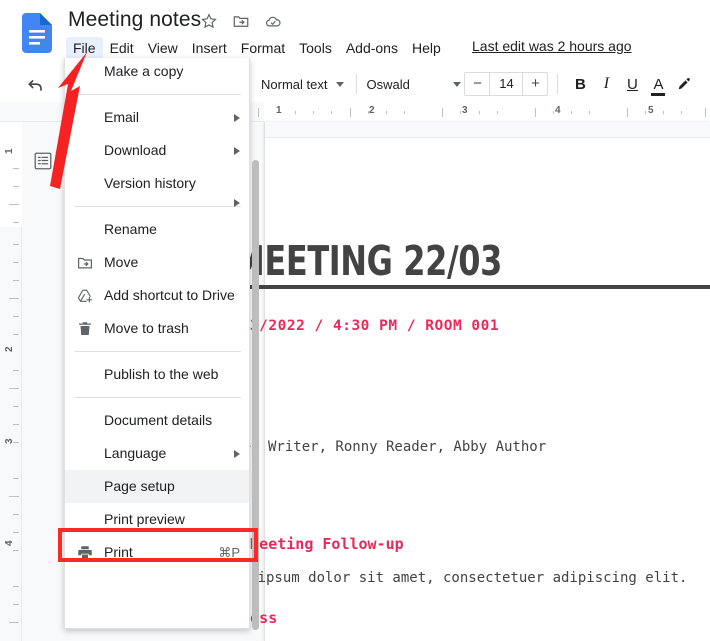  Describe the element at coordinates (294, 84) in the screenshot. I see `paragraph-style-label: Normal text` at that location.